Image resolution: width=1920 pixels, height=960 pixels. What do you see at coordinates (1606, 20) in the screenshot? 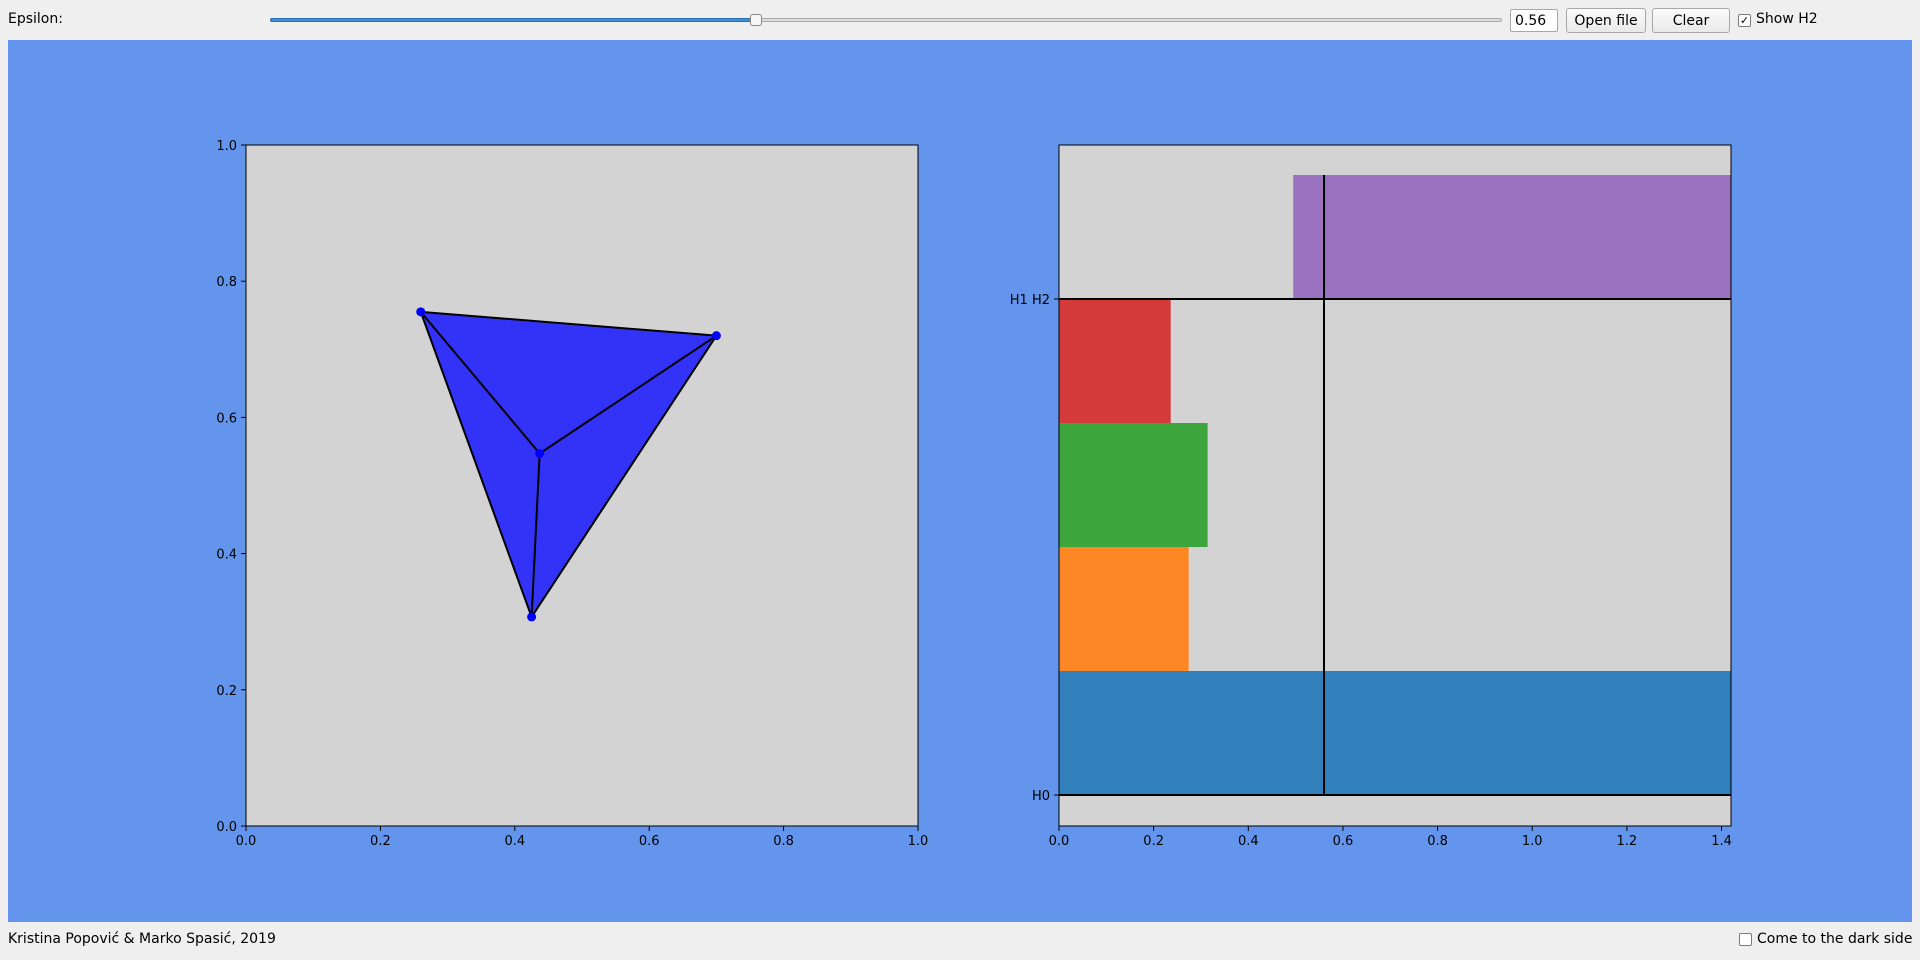
I see `open-file-button: Open file` at bounding box center [1606, 20].